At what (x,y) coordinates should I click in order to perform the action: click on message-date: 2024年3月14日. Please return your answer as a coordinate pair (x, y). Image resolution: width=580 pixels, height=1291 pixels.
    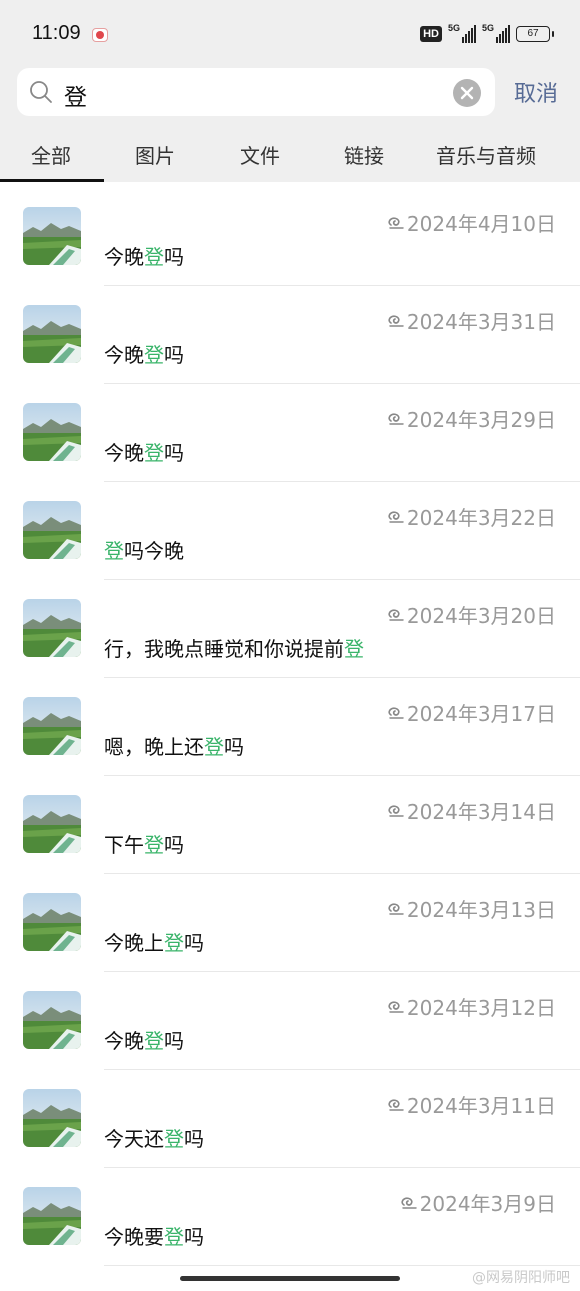
    Looking at the image, I should click on (471, 810).